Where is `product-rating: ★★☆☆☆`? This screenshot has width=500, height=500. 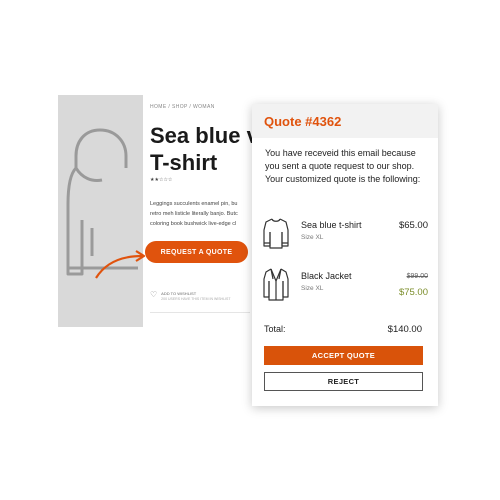 product-rating: ★★☆☆☆ is located at coordinates (161, 180).